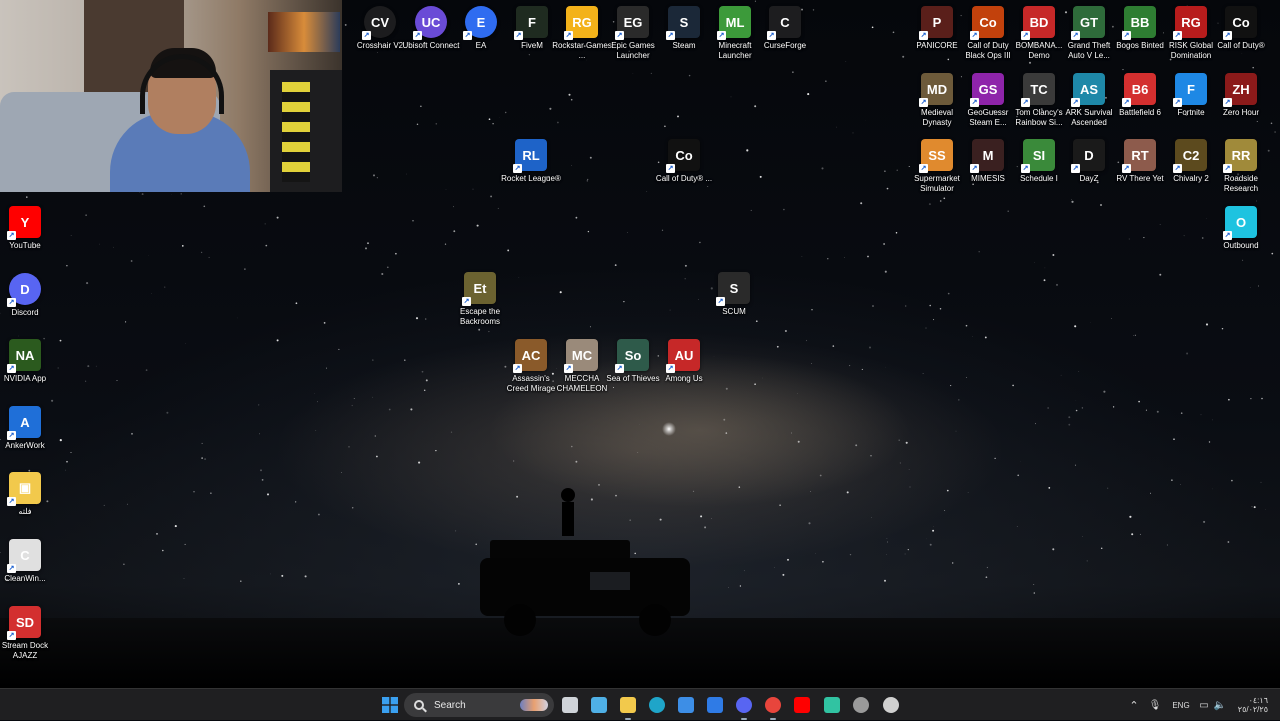  I want to click on assassins-creed-icon: AC↗, so click(531, 355).